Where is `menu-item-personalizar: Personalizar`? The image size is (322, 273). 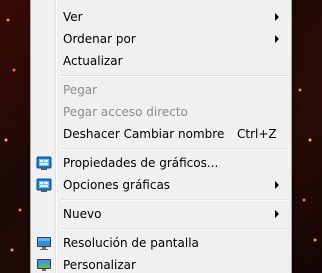 menu-item-personalizar: Personalizar is located at coordinates (161, 263).